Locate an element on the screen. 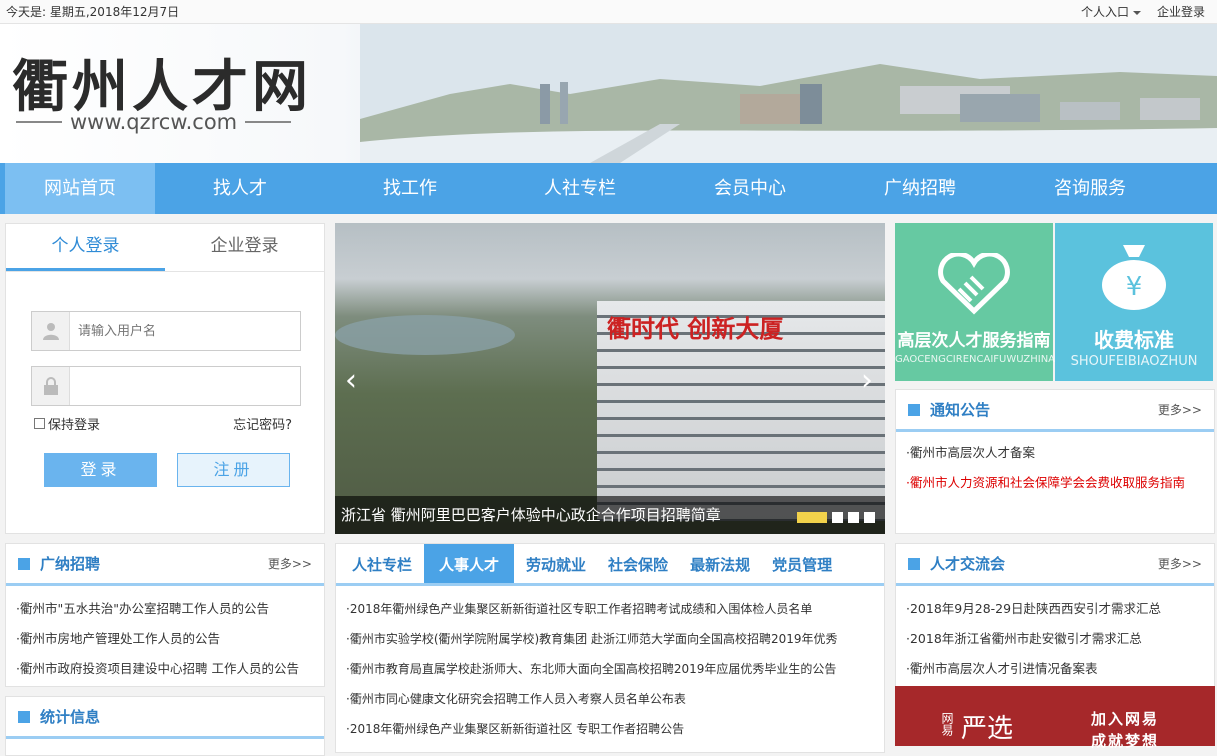 The image size is (1217, 756). city-skyline-image is located at coordinates (788, 93).